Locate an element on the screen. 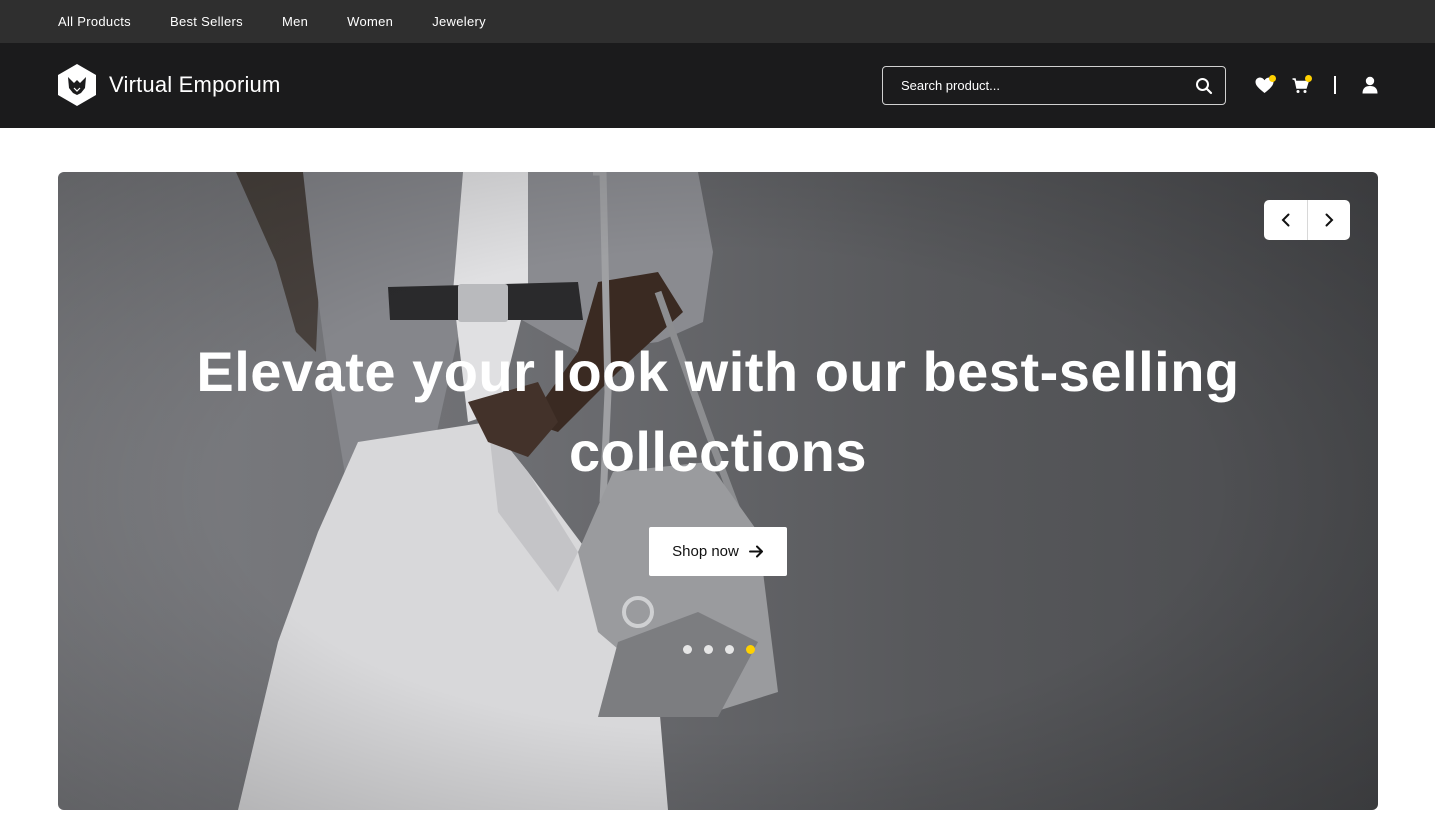 The width and height of the screenshot is (1435, 831). brand-name: Virtual Emporium is located at coordinates (195, 84).